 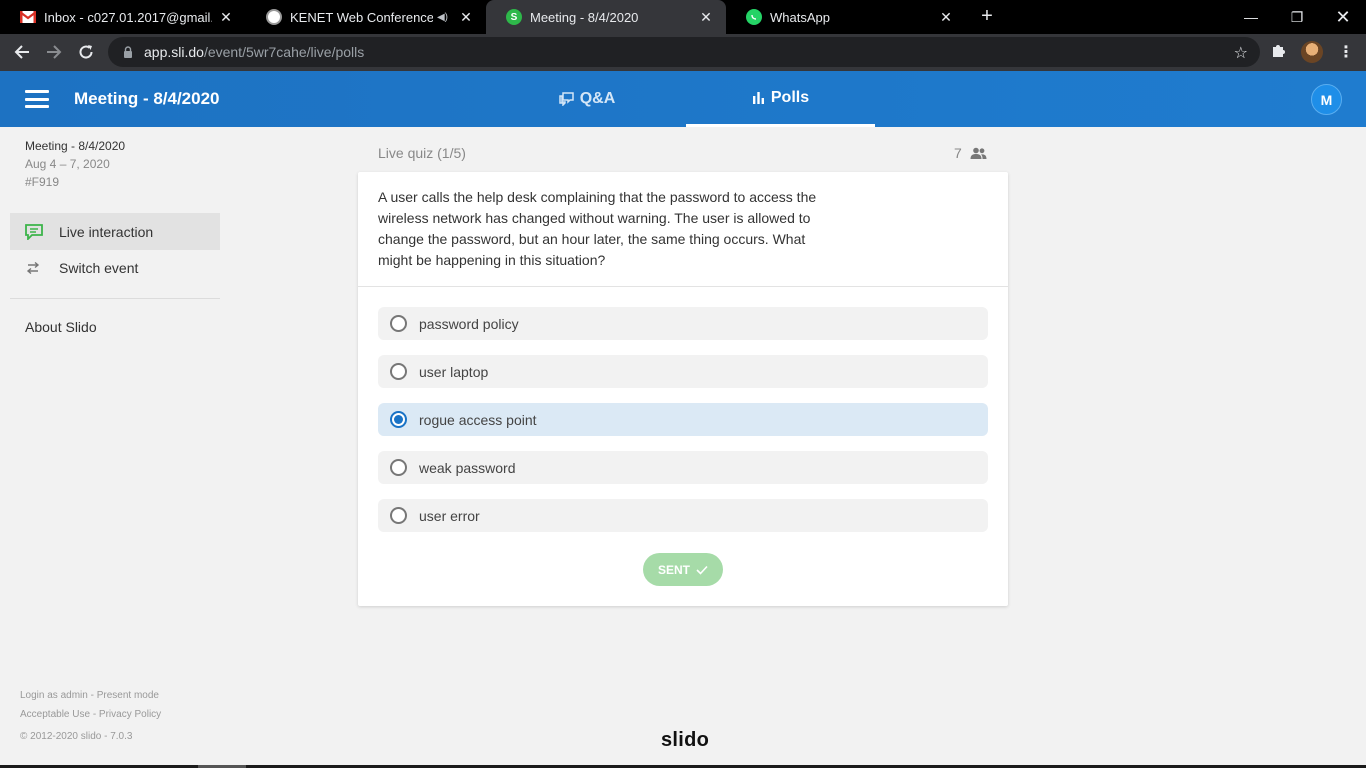 What do you see at coordinates (442, 17) in the screenshot?
I see `speaker-icon: ◀)` at bounding box center [442, 17].